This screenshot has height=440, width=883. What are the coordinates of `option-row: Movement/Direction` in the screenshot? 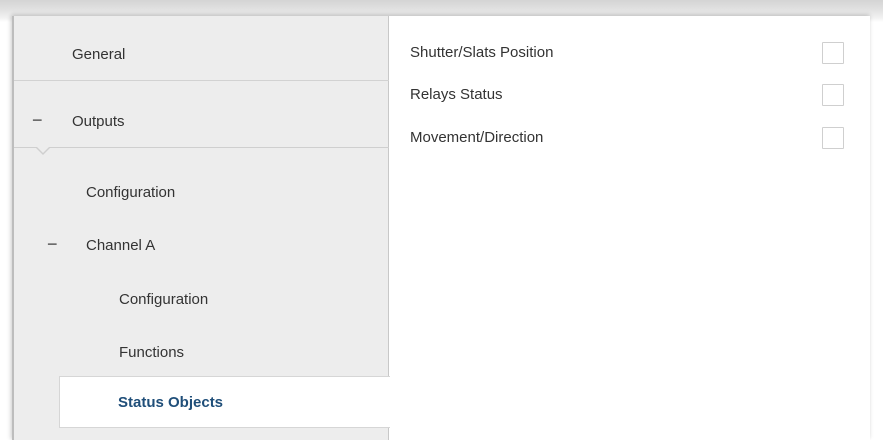 It's located at (630, 137).